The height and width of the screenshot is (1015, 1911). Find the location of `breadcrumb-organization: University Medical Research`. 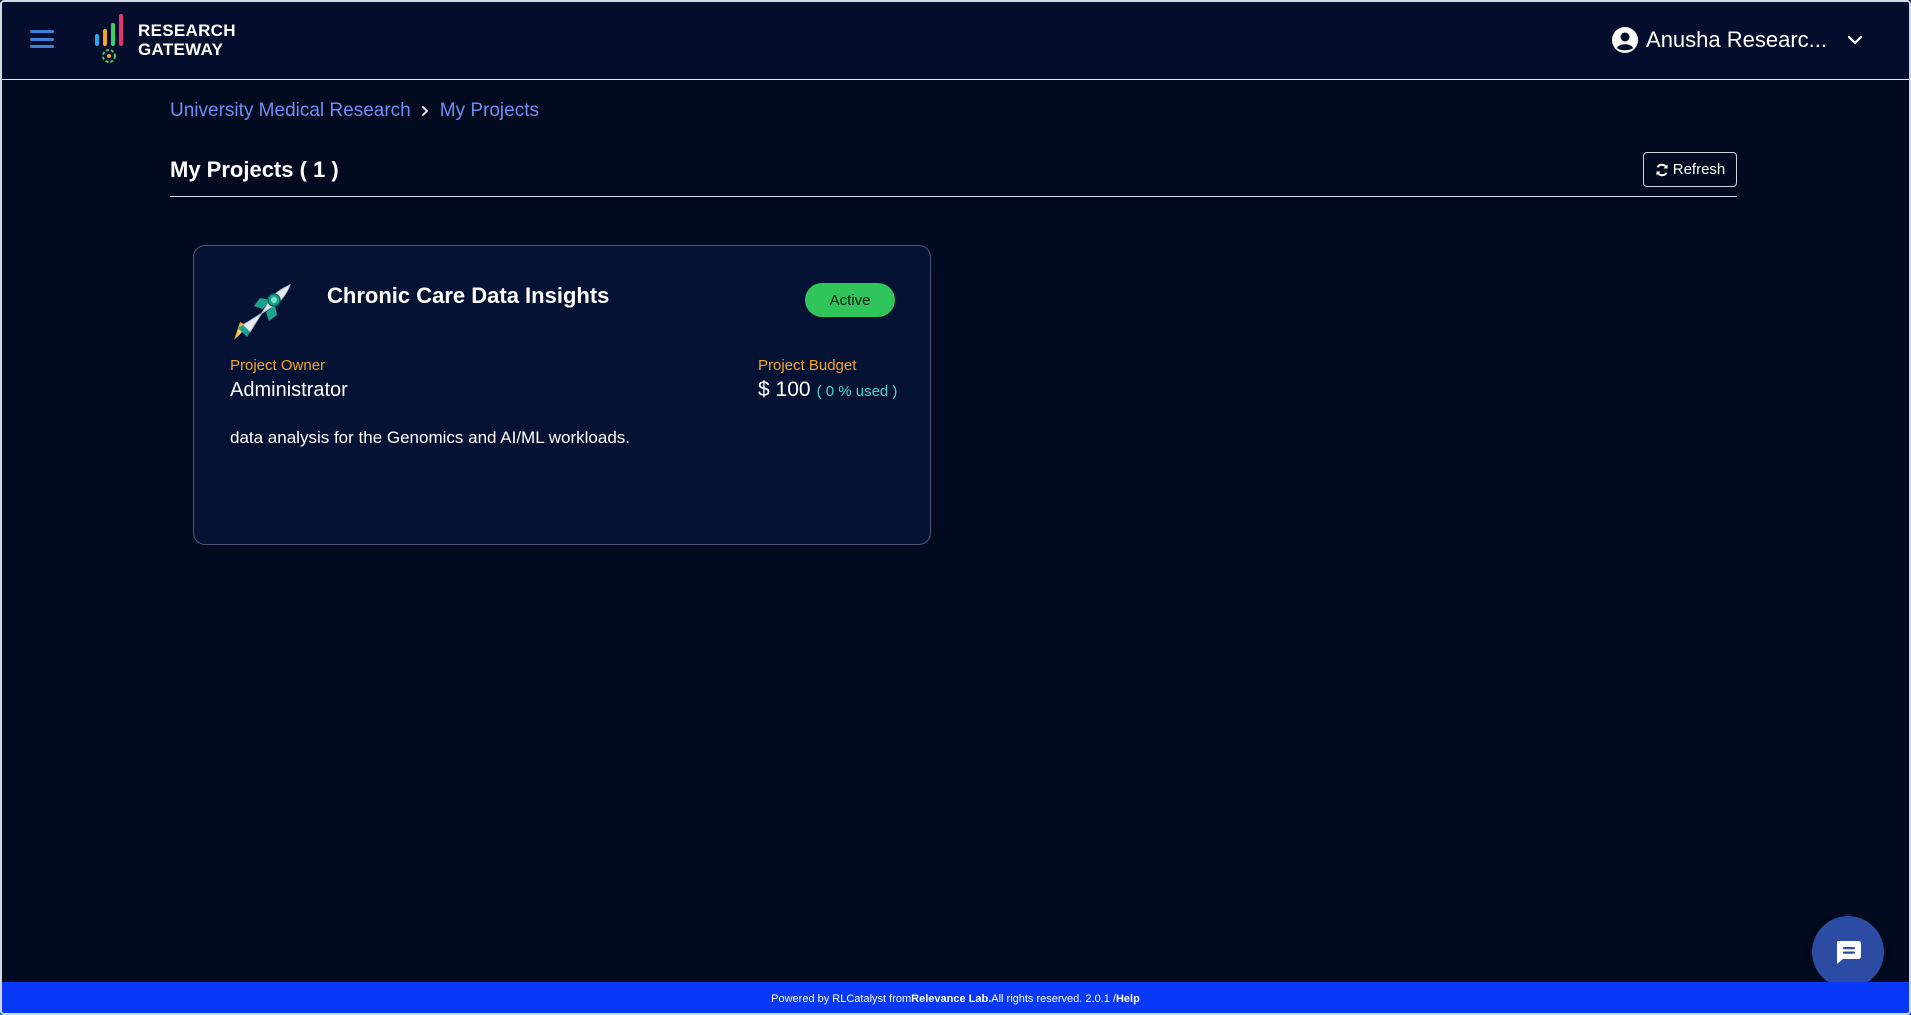

breadcrumb-organization: University Medical Research is located at coordinates (290, 111).